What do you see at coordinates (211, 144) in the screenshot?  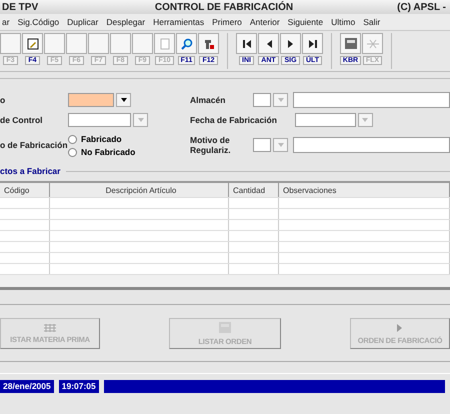 I see `field-label: Motivo de Regulariz.` at bounding box center [211, 144].